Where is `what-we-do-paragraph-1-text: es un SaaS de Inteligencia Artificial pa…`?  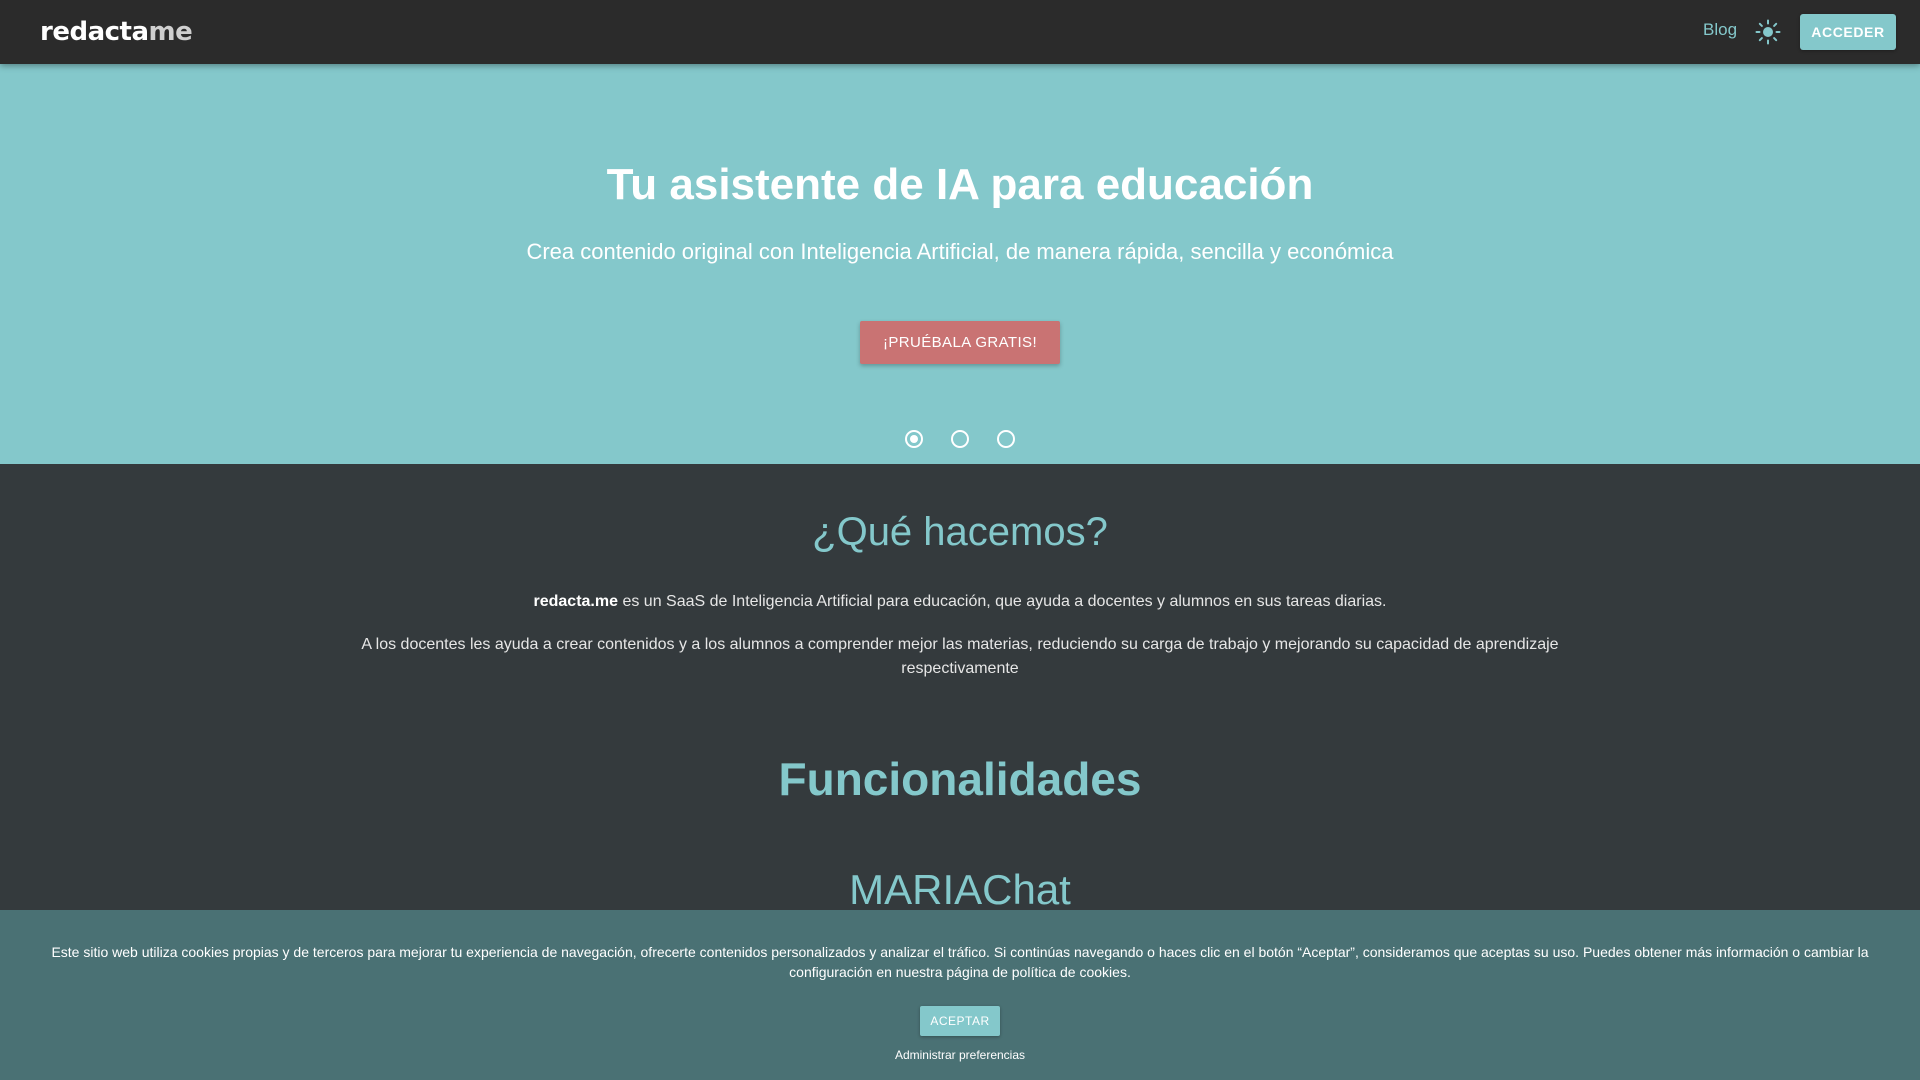
what-we-do-paragraph-1-text: es un SaaS de Inteligencia Artificial pa… is located at coordinates (1002, 601).